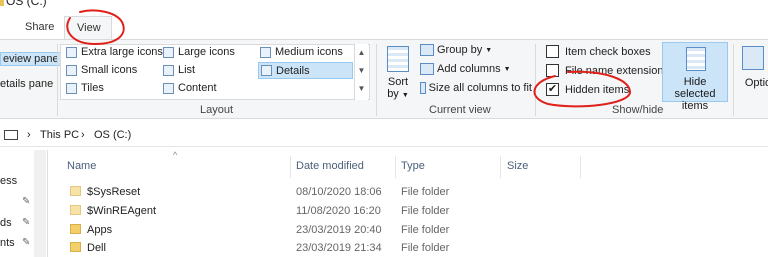 The width and height of the screenshot is (768, 257). I want to click on table-row: $WinREAgent 11/08/2020 16:20 File folder, so click(409, 211).